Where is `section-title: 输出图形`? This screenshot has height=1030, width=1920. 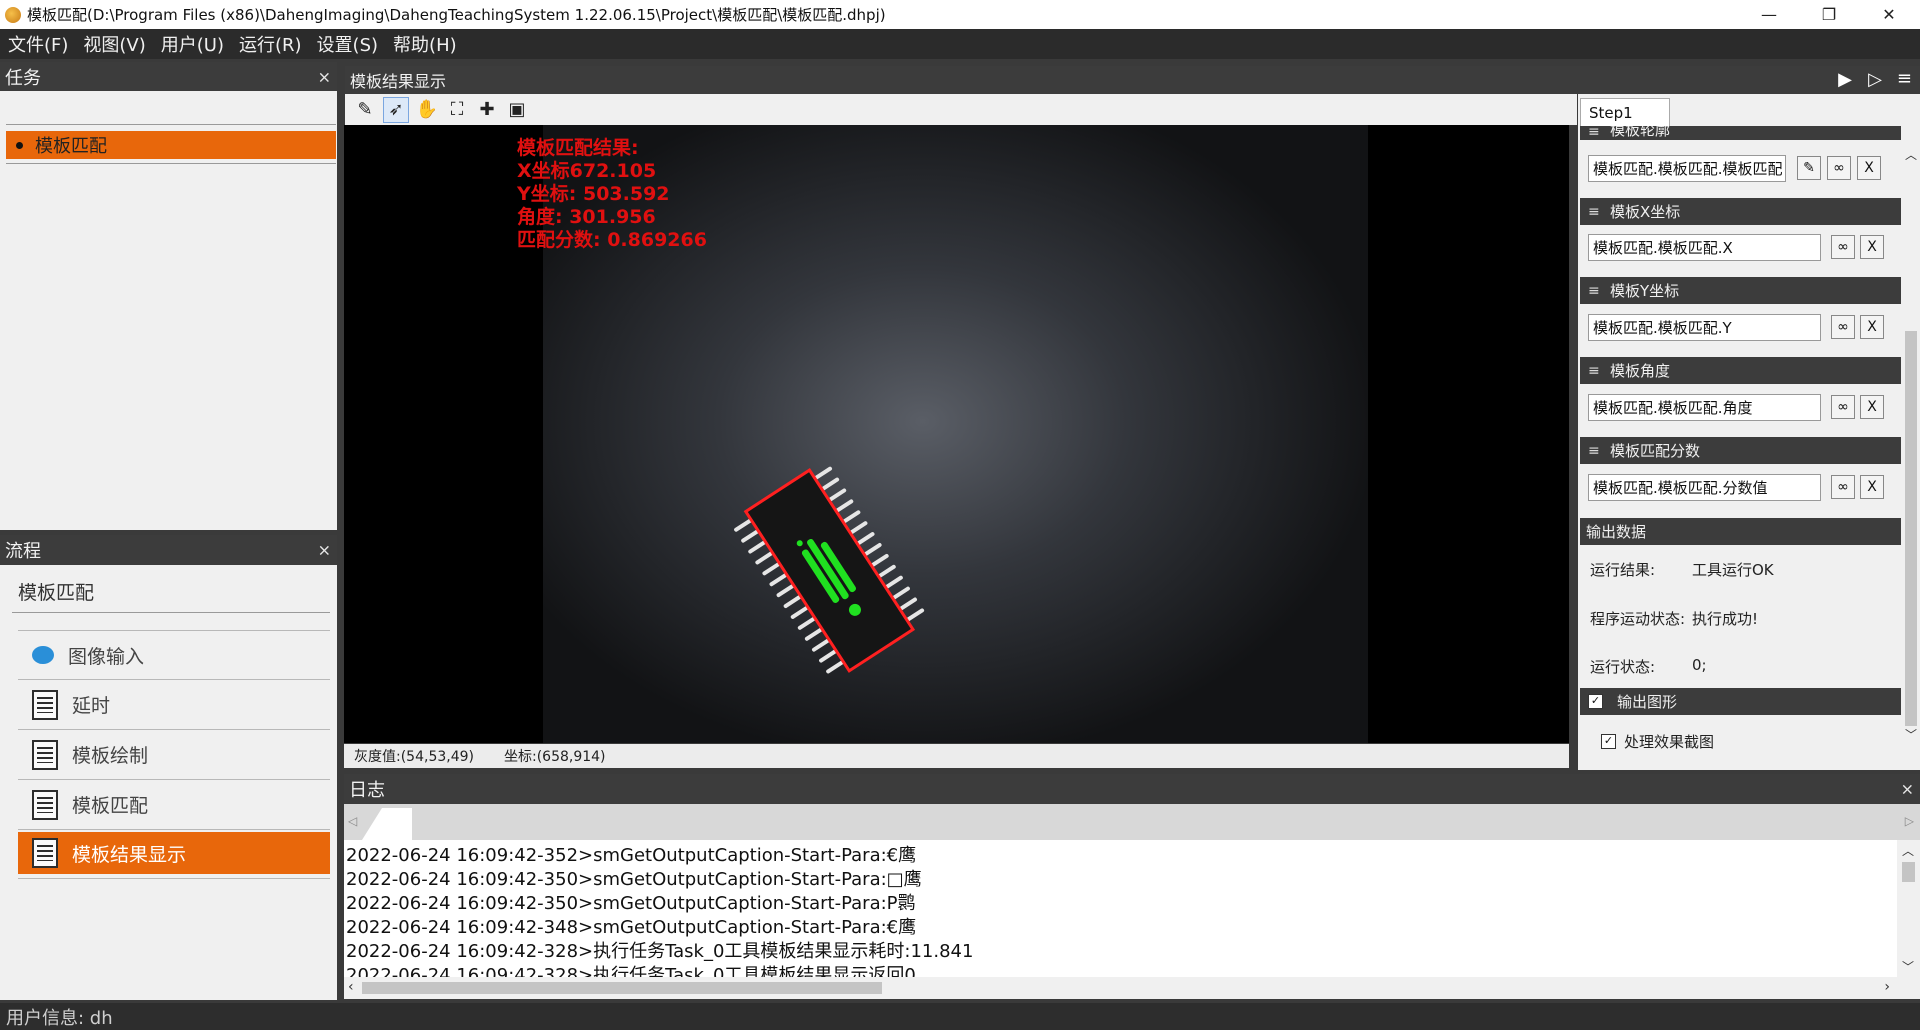
section-title: 输出图形 is located at coordinates (1647, 702).